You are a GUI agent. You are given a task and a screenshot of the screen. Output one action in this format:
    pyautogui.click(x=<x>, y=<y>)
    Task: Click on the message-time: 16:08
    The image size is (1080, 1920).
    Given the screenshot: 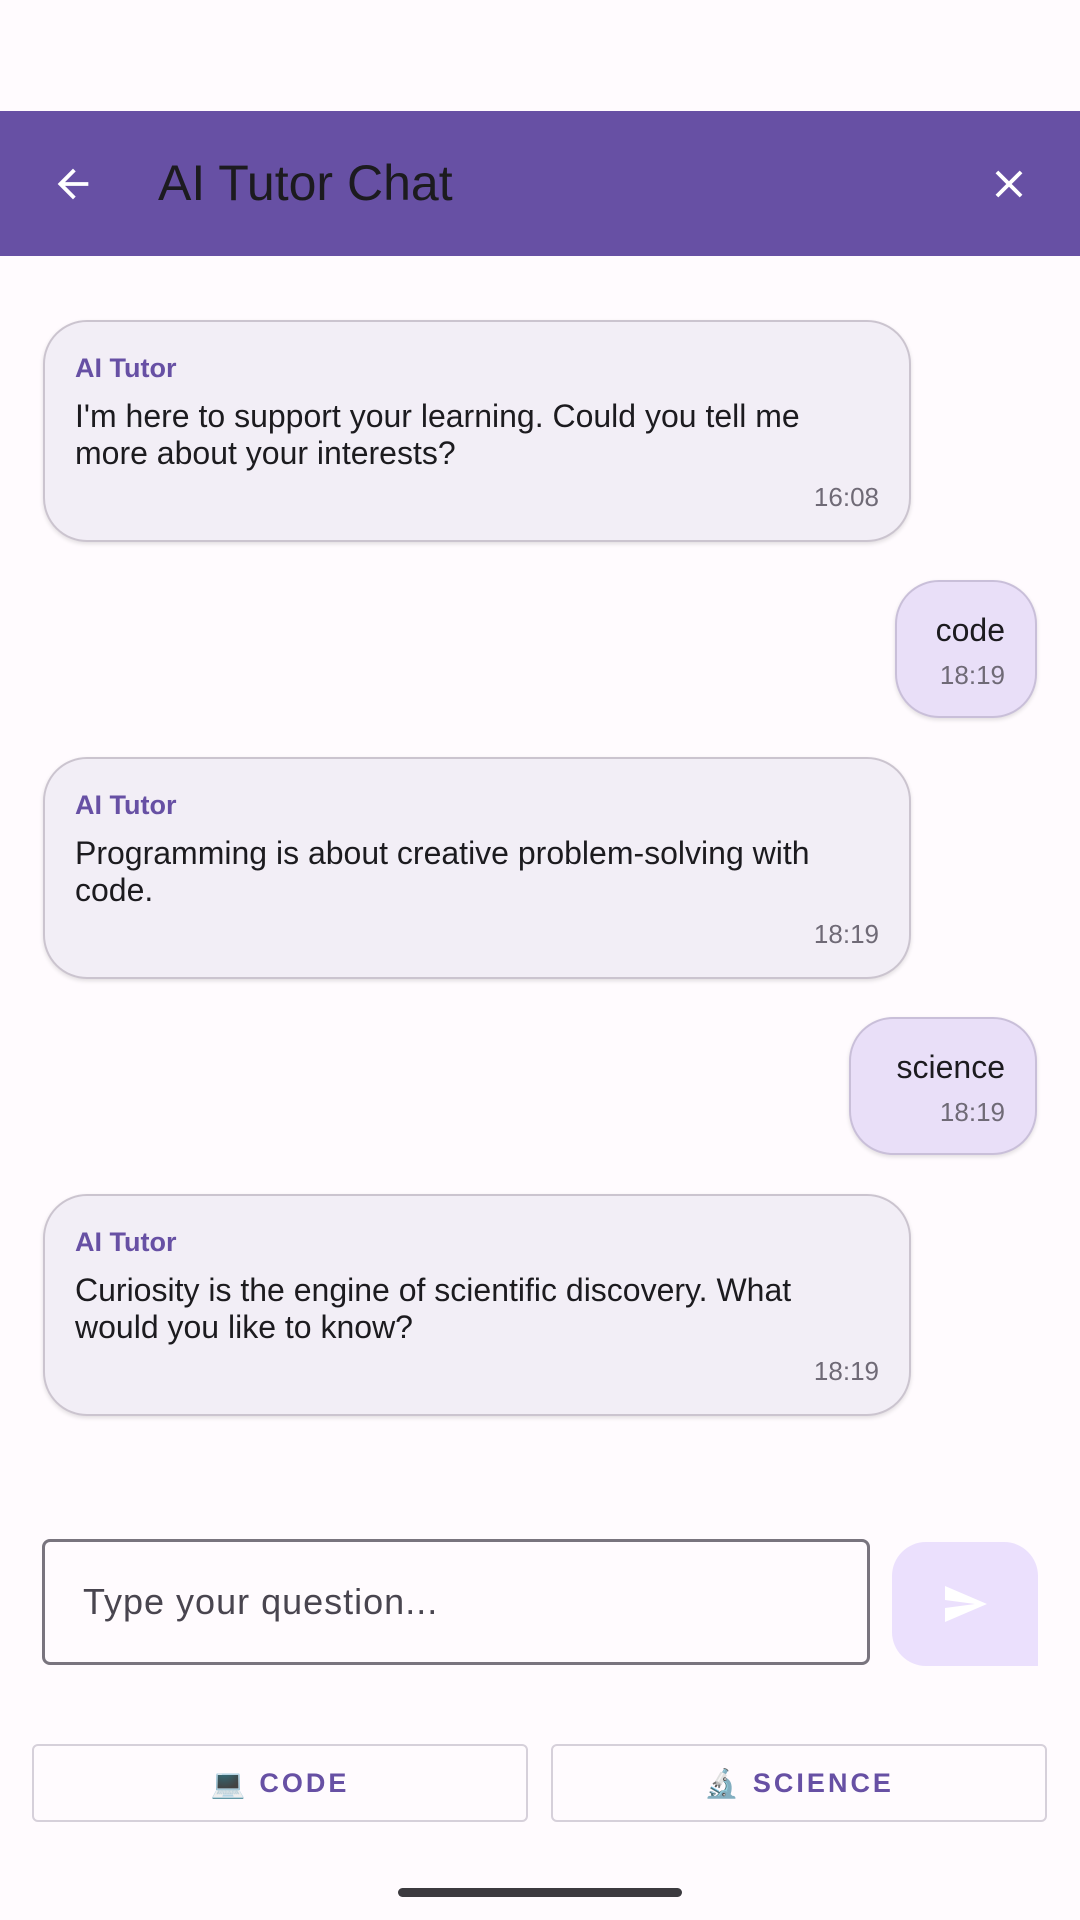 What is the action you would take?
    pyautogui.click(x=846, y=497)
    